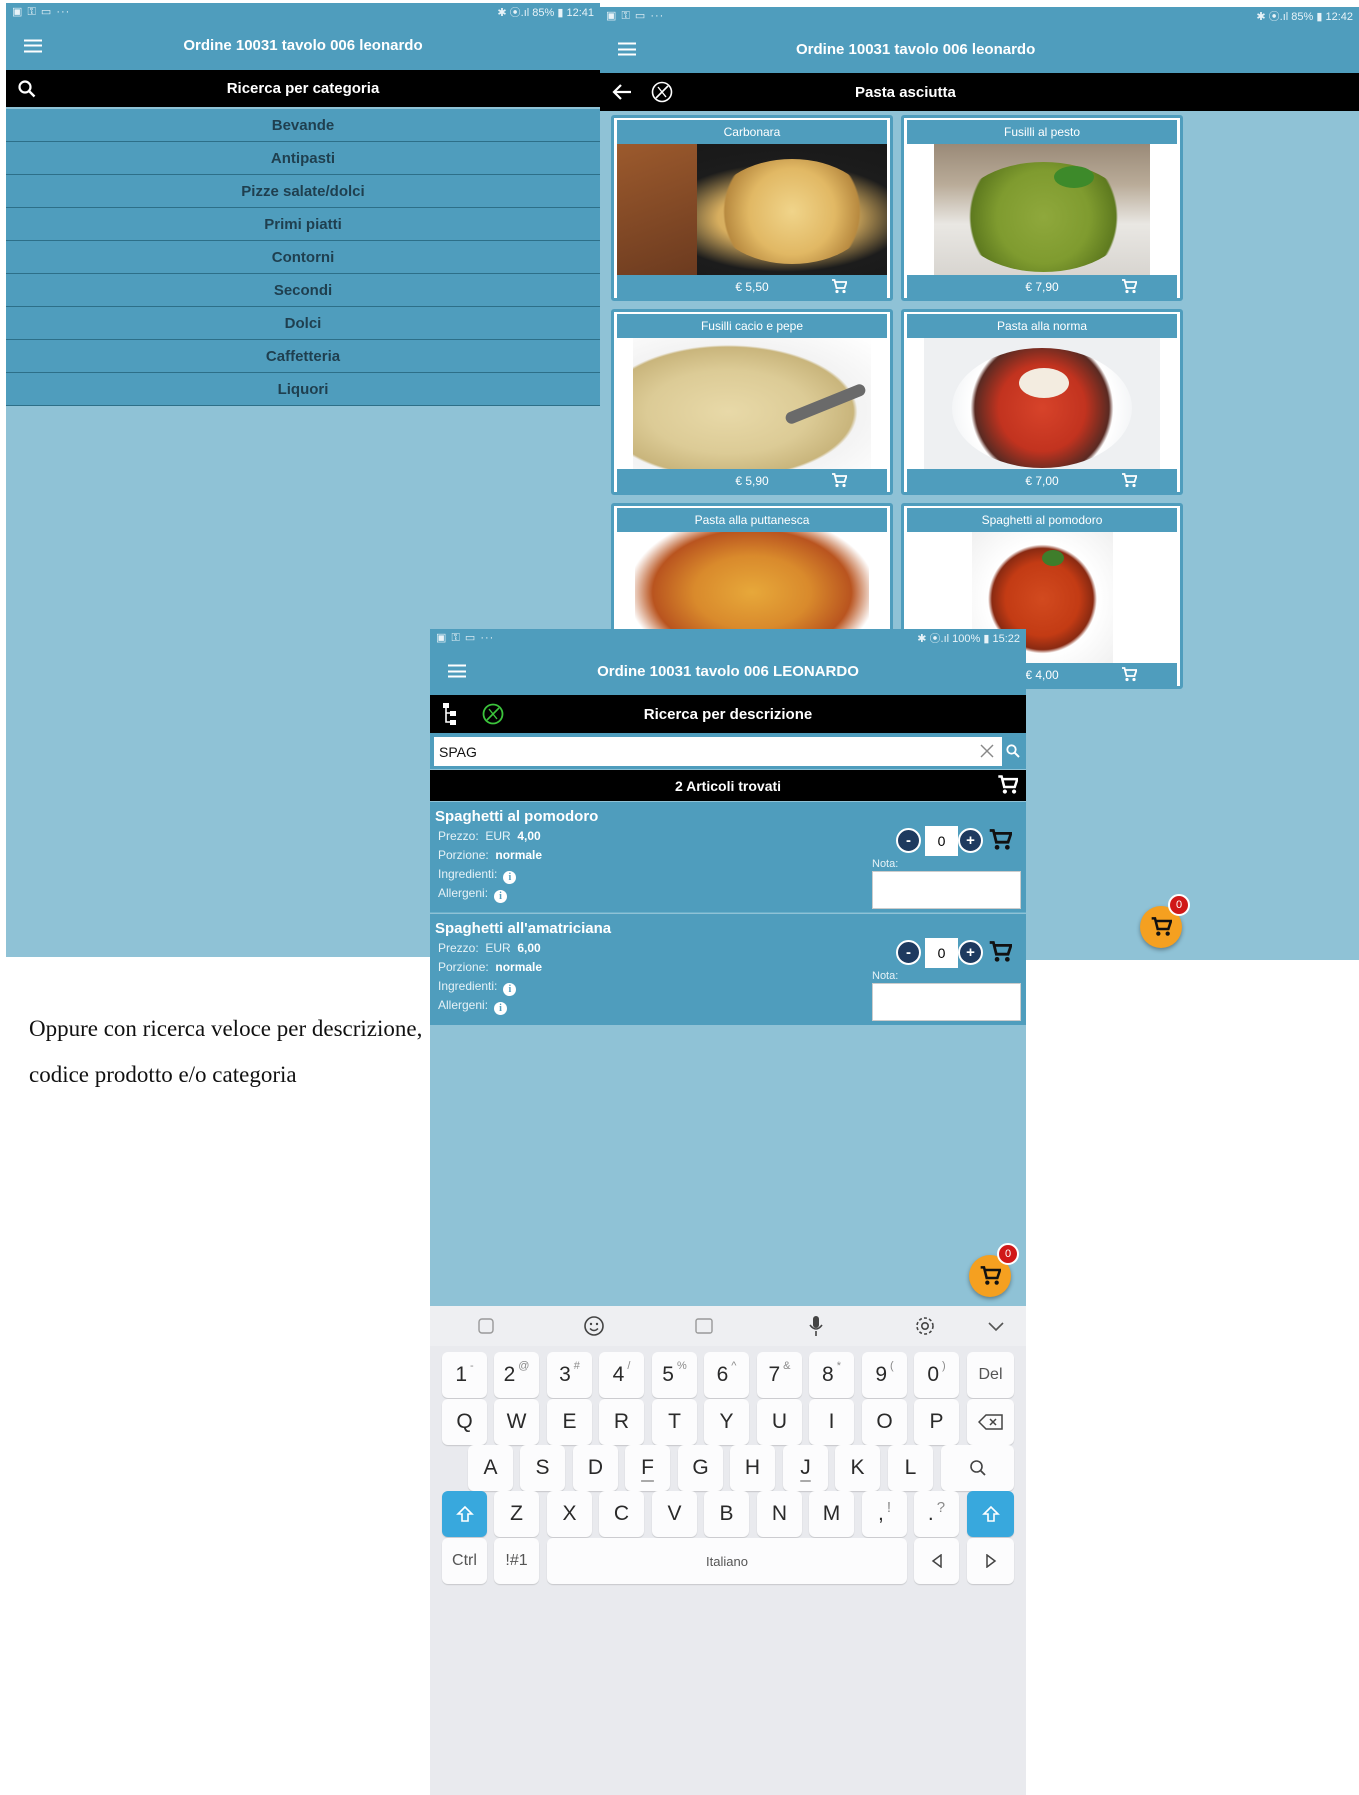  I want to click on key-a: A, so click(490, 1468).